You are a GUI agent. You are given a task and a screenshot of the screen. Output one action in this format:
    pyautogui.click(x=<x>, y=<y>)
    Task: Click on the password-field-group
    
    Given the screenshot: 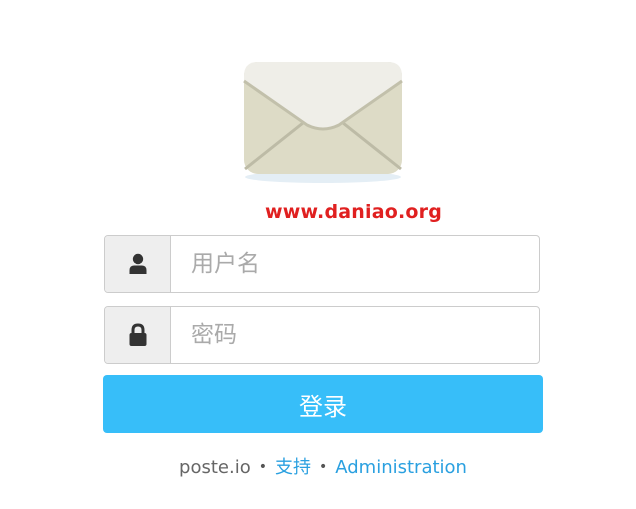 What is the action you would take?
    pyautogui.click(x=322, y=335)
    